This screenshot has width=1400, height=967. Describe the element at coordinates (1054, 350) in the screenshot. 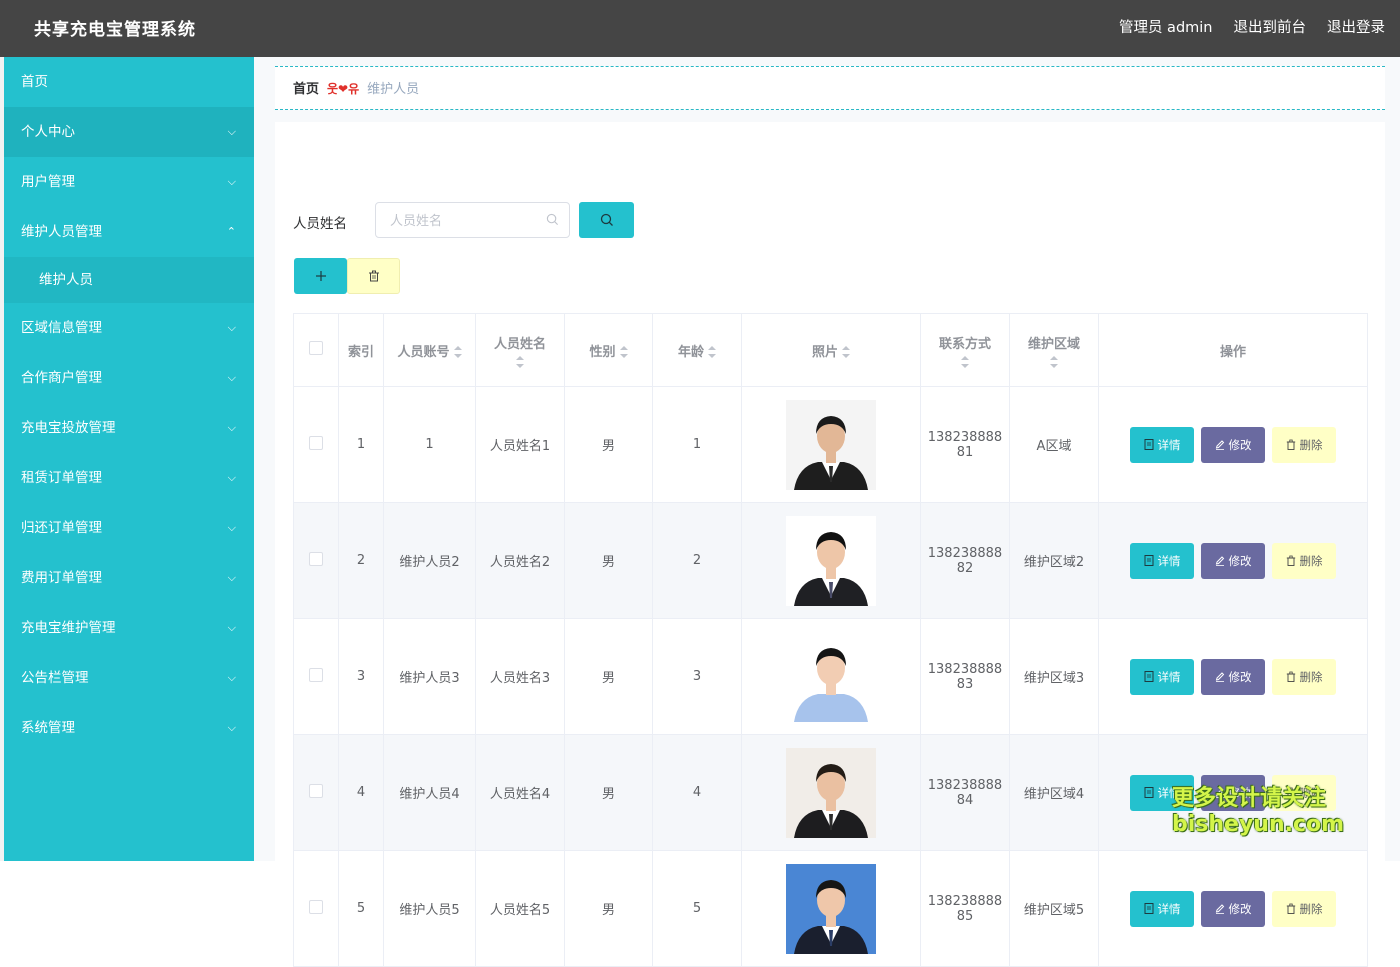

I see `col-area: 维护区域` at that location.